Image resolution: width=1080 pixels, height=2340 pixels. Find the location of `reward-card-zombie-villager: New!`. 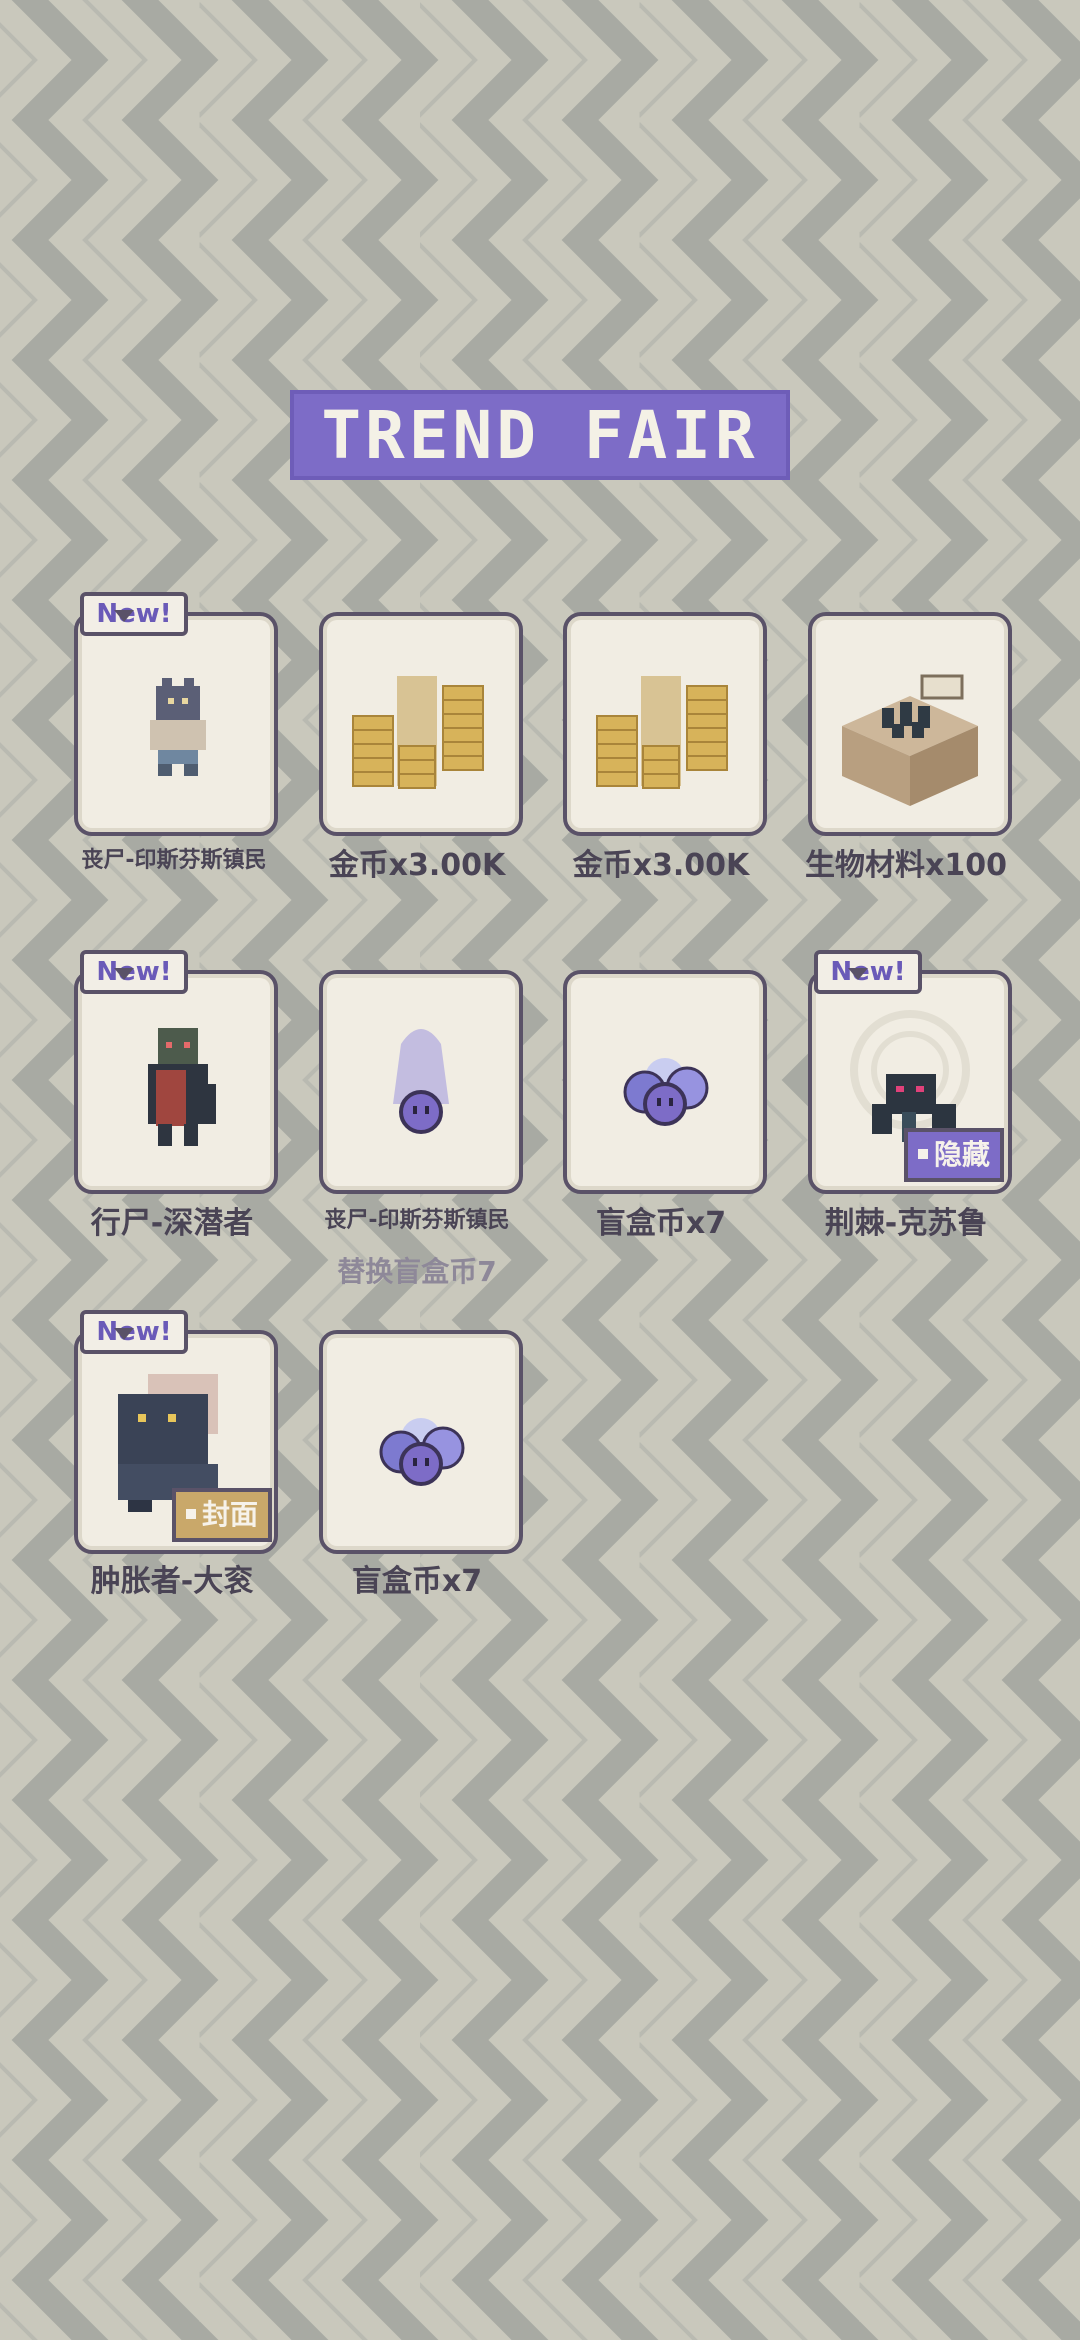

reward-card-zombie-villager: New! is located at coordinates (176, 714).